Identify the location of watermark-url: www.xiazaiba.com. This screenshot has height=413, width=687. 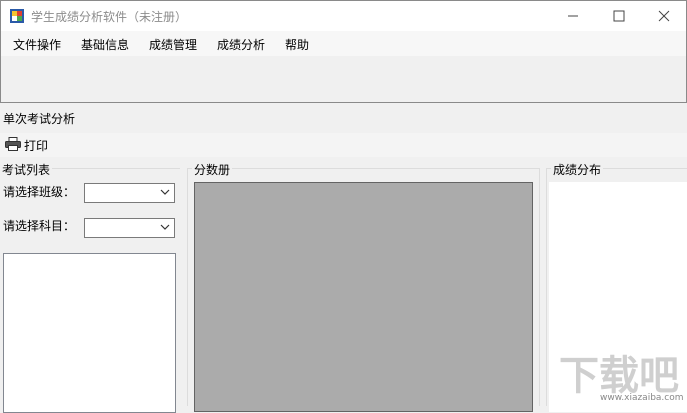
(642, 398).